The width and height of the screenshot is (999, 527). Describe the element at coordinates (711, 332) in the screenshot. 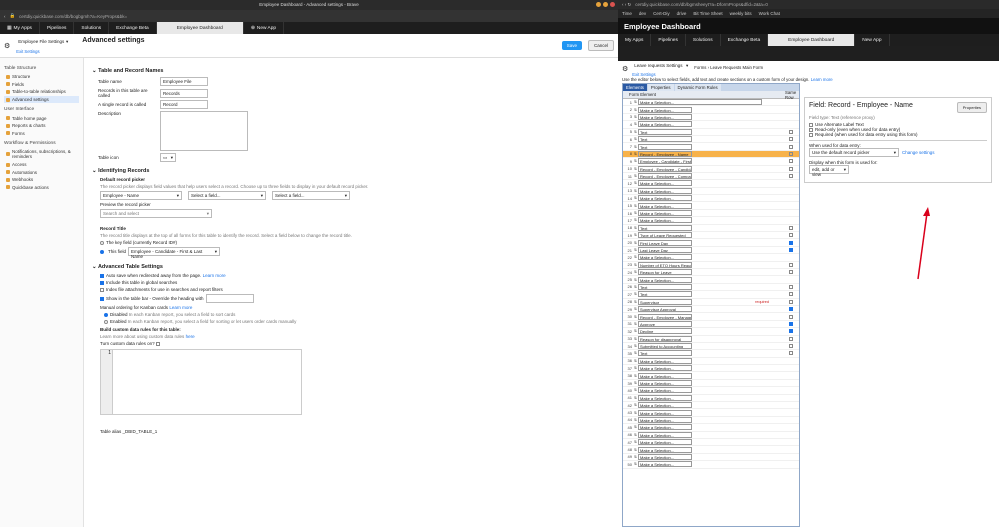

I see `form-element-row: 32 ⇅ Decline` at that location.